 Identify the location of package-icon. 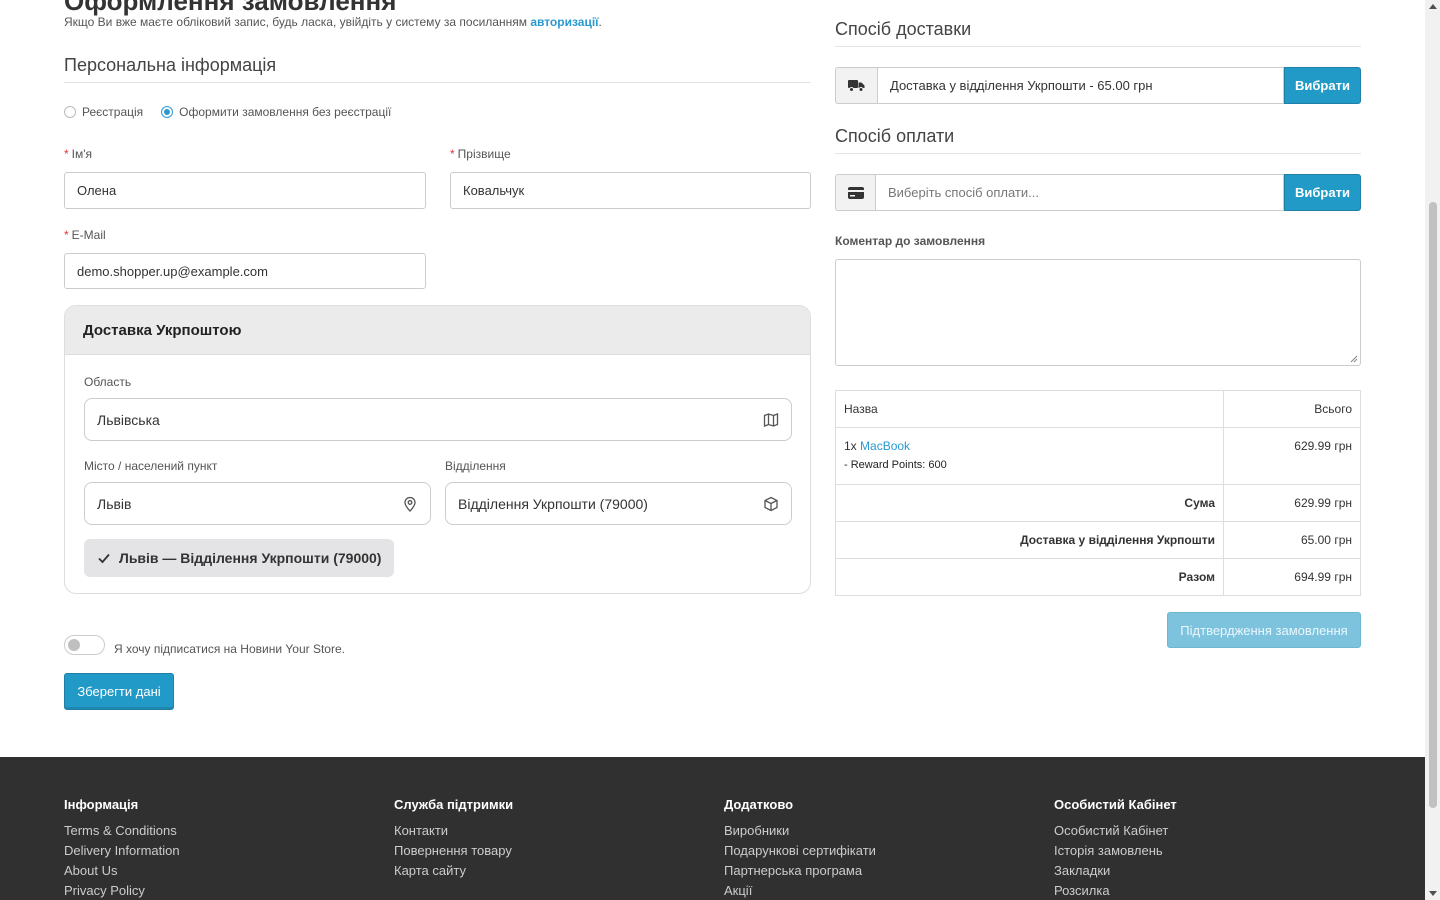
(771, 504).